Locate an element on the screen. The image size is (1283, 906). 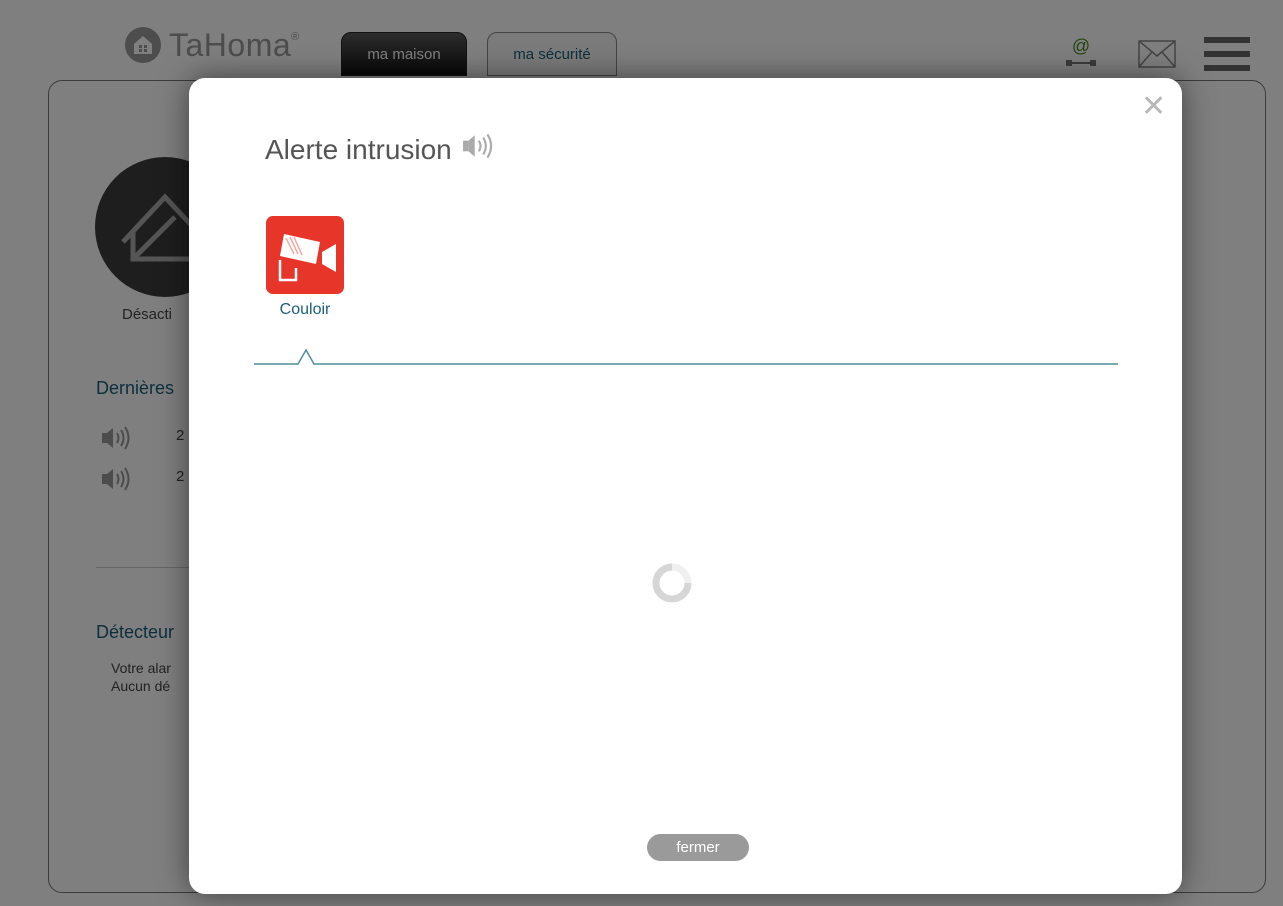
device-selector-divider is located at coordinates (686, 356).